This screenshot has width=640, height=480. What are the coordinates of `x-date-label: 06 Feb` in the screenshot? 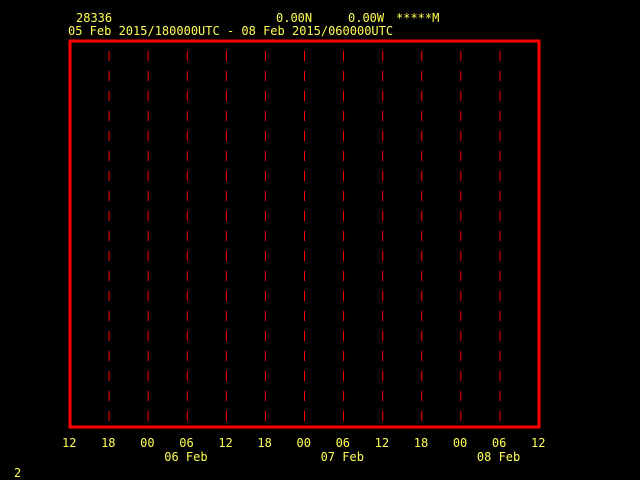 It's located at (186, 457).